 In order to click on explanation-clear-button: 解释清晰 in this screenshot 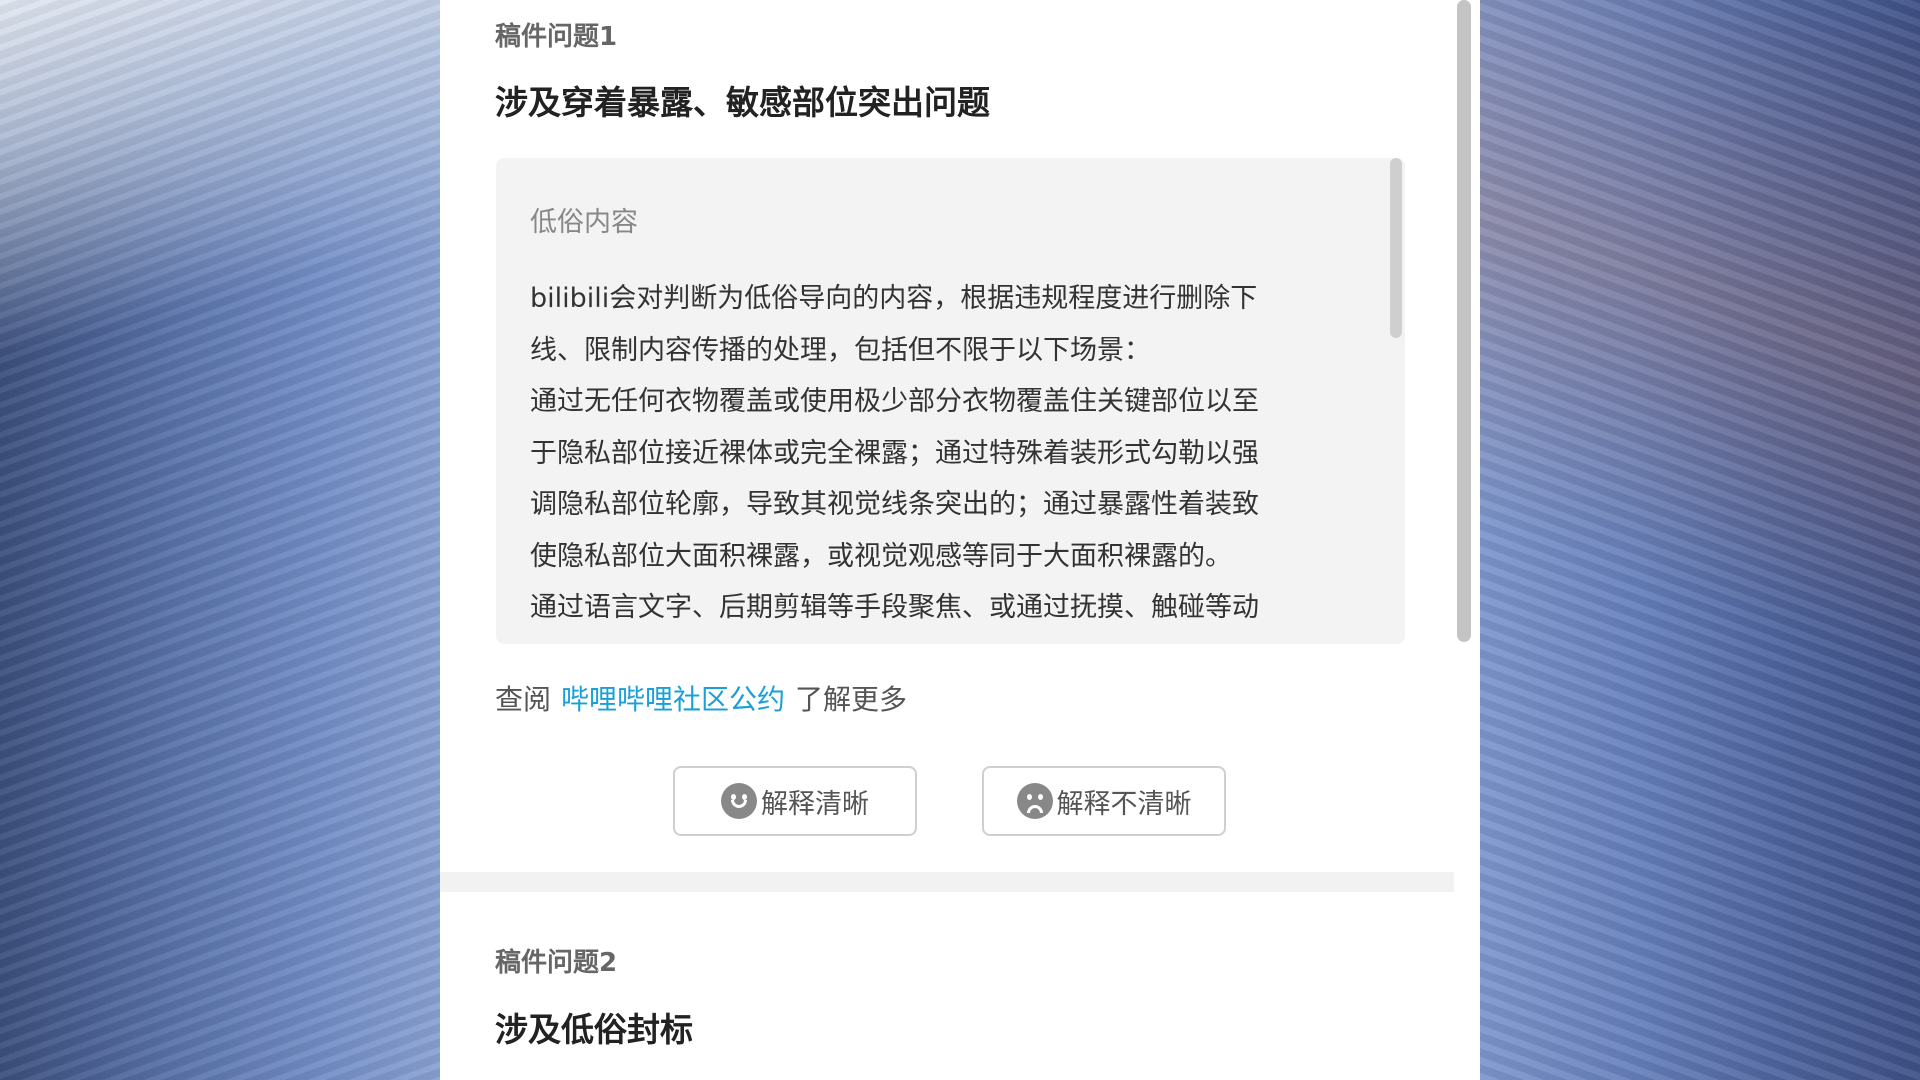, I will do `click(795, 801)`.